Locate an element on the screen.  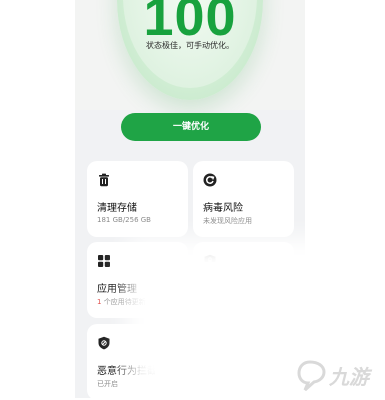
pending-update-text: 个应用待更新 is located at coordinates (123, 302).